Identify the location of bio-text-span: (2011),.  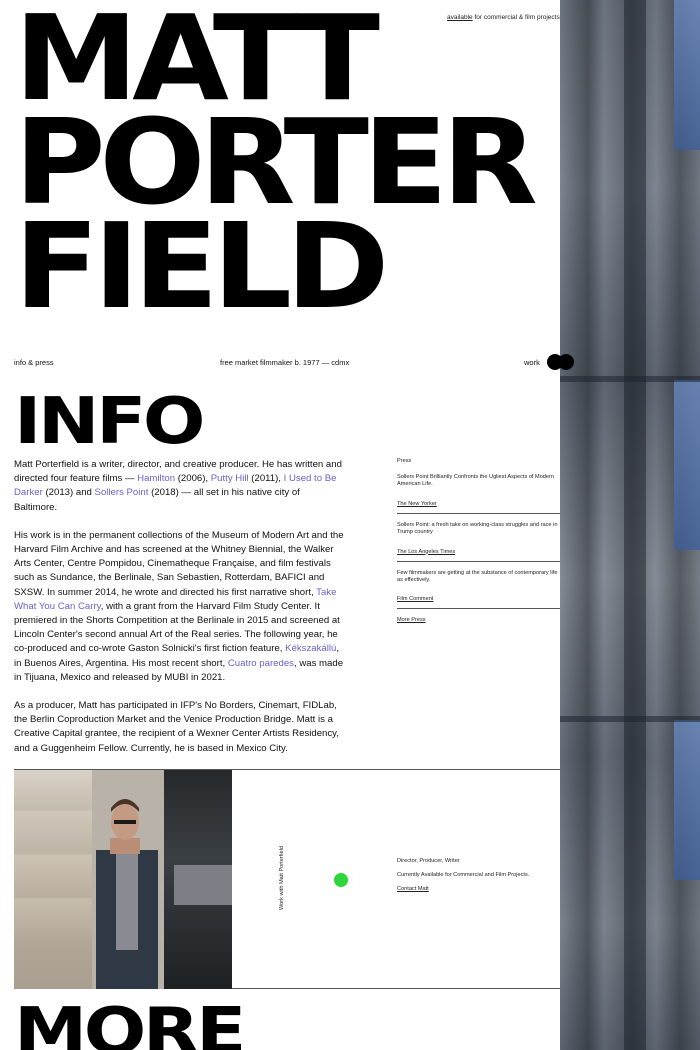
(266, 479).